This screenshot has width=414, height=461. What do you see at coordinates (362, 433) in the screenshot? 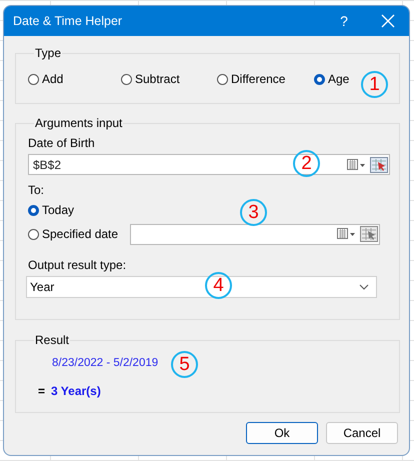
I see `cancel-button: Cancel` at bounding box center [362, 433].